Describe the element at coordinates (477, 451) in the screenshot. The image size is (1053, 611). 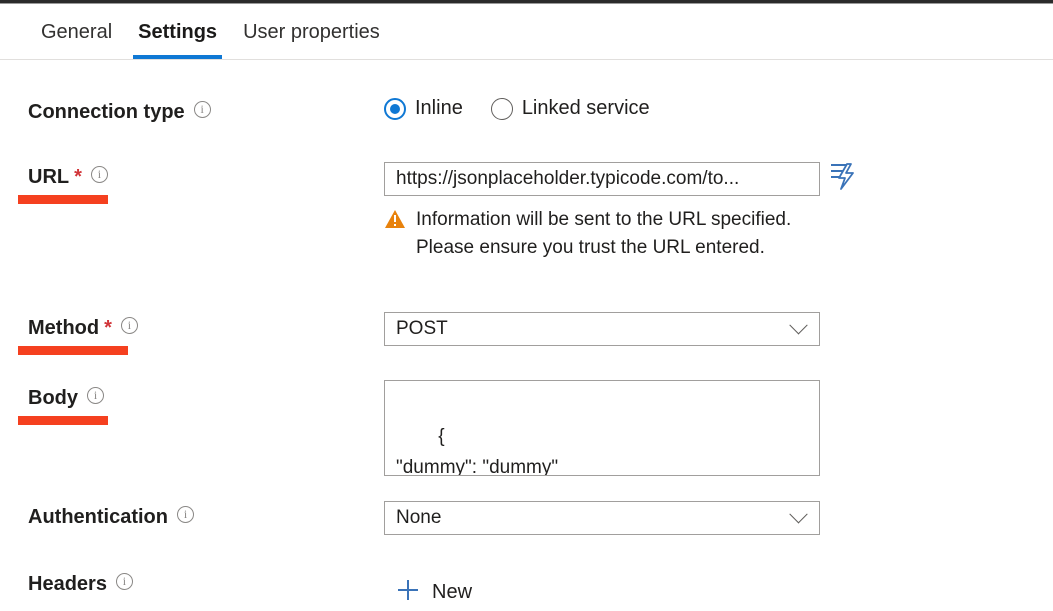
I see `body-textarea-value: { "dummy": "dummy" }` at that location.